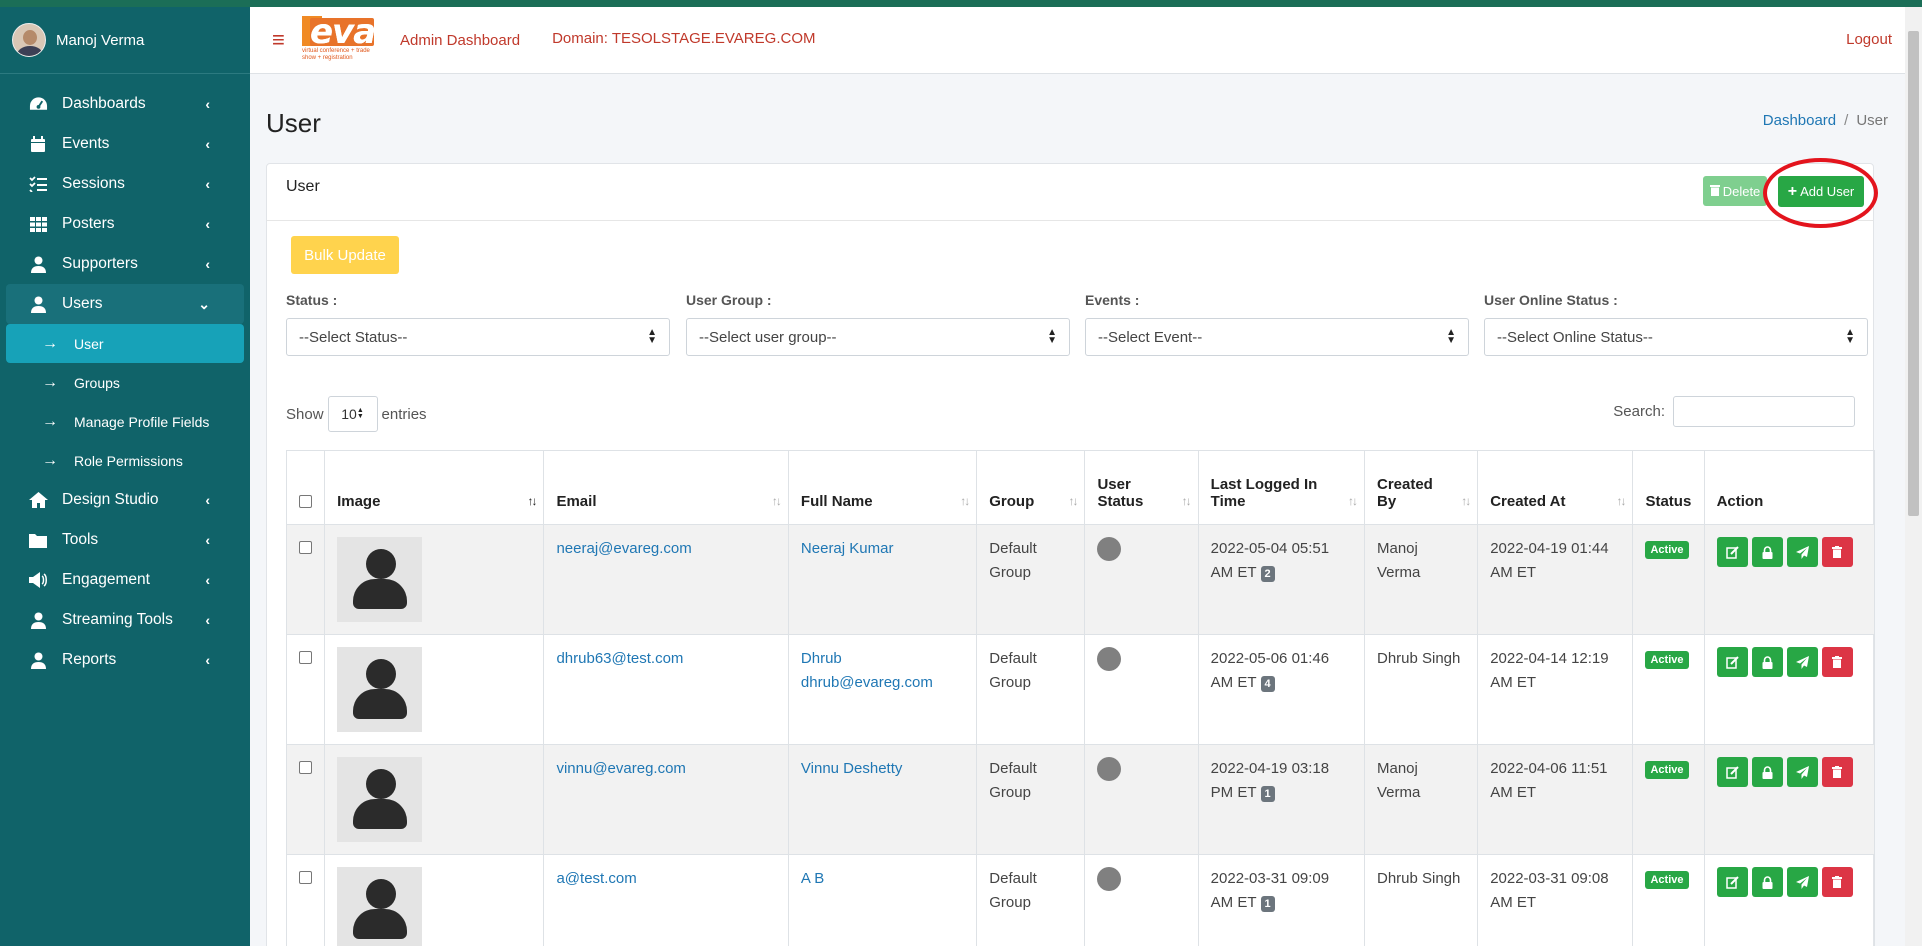 Image resolution: width=1922 pixels, height=946 pixels. I want to click on sidebar-item-supporters: Supporters ‹, so click(125, 264).